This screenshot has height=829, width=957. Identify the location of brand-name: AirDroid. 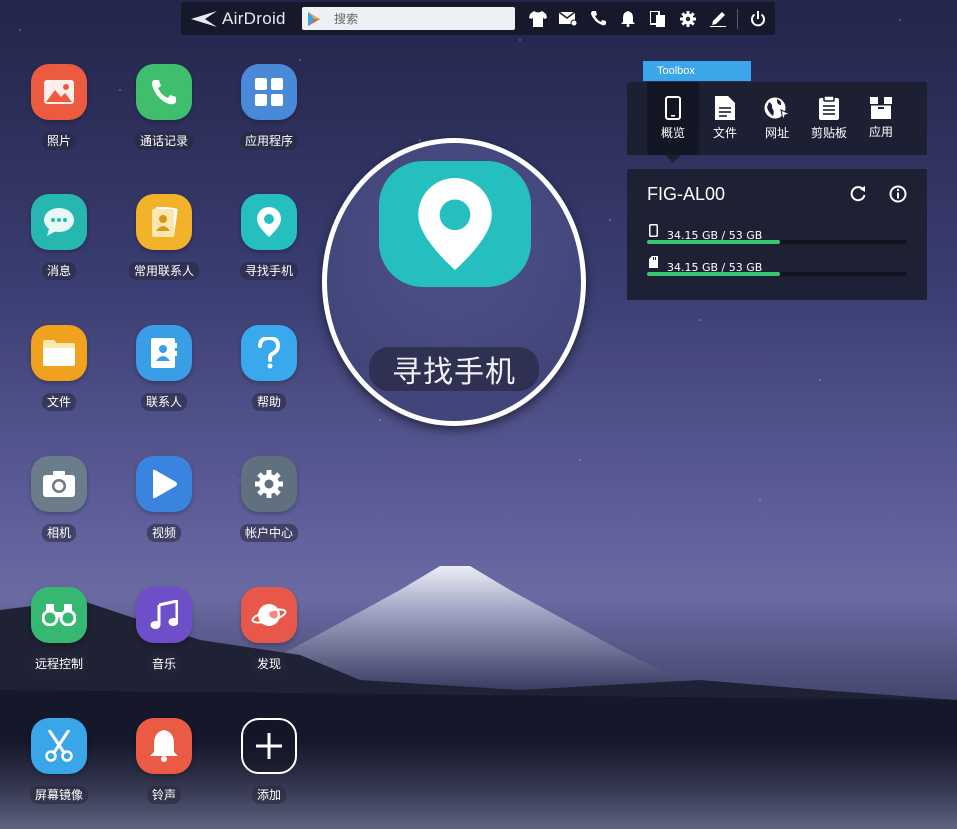
(254, 18).